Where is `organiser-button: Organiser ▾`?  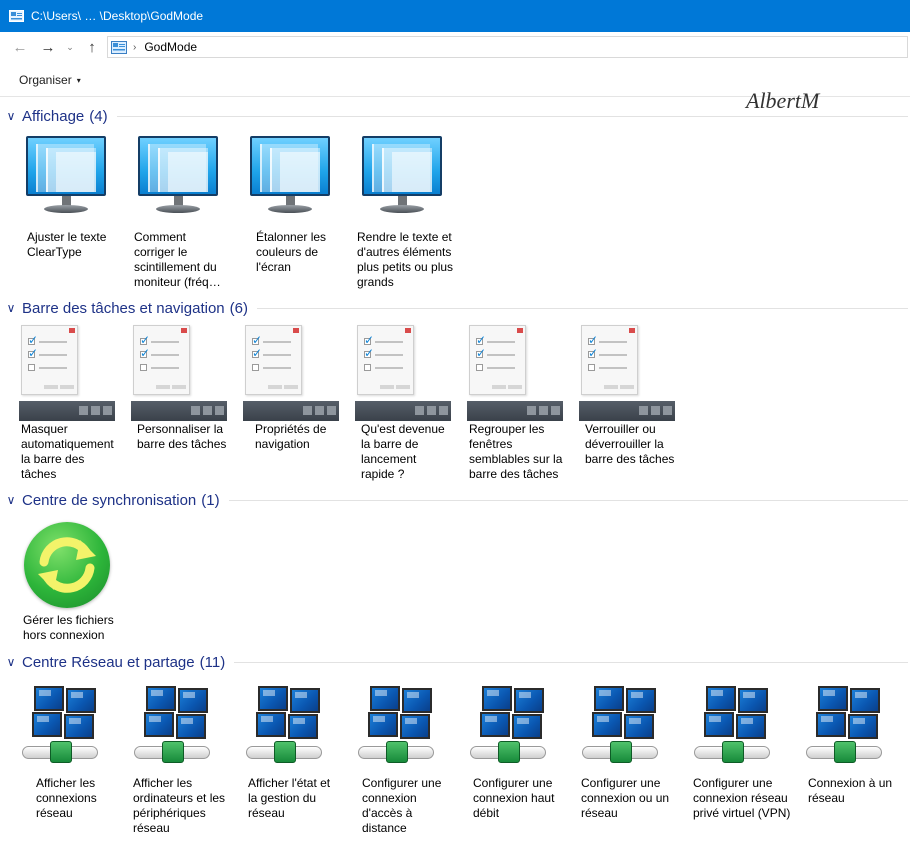
organiser-button: Organiser ▾ is located at coordinates (50, 80).